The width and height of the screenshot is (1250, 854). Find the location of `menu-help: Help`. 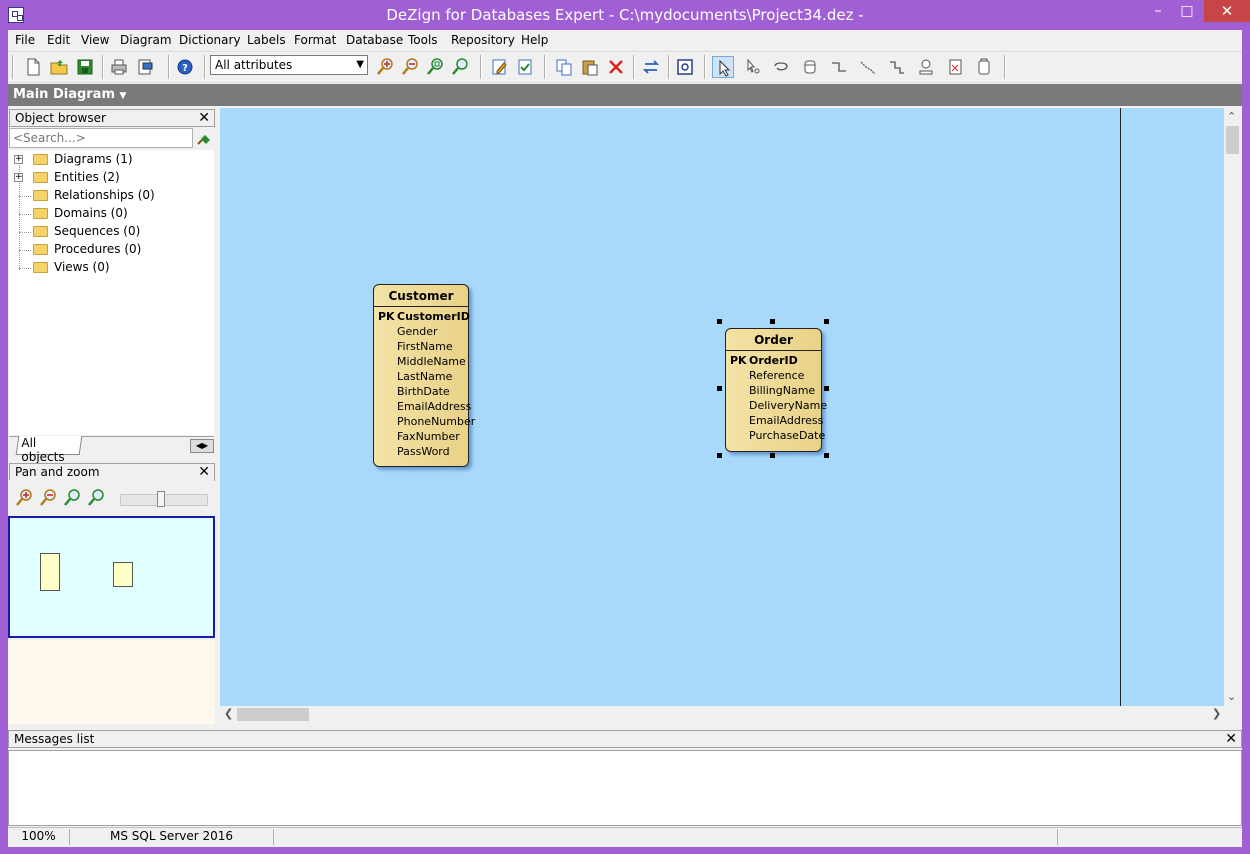

menu-help: Help is located at coordinates (534, 40).